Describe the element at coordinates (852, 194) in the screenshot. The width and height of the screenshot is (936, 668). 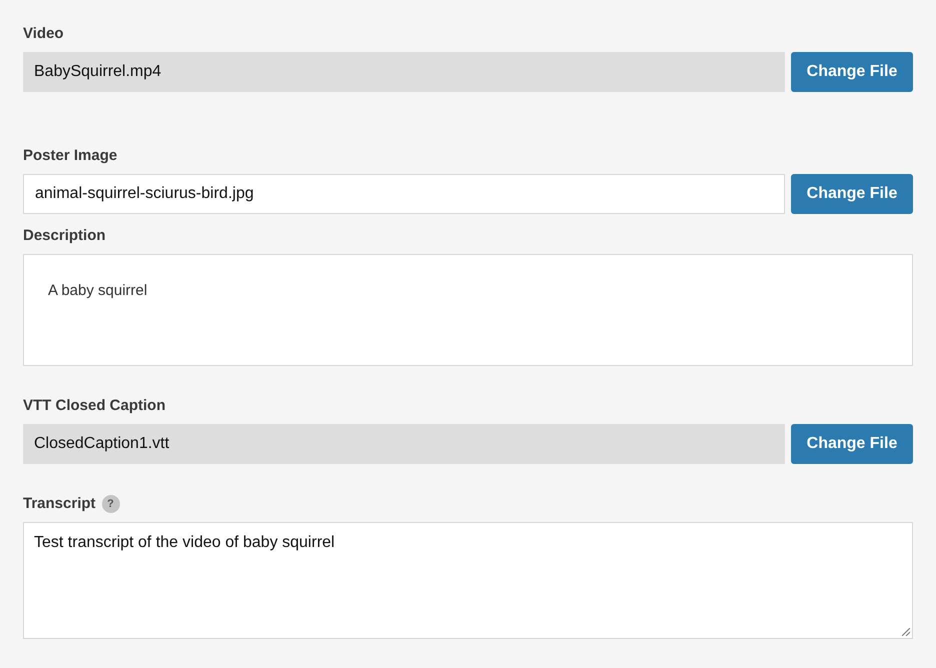
I see `change-file-button: Change File` at that location.